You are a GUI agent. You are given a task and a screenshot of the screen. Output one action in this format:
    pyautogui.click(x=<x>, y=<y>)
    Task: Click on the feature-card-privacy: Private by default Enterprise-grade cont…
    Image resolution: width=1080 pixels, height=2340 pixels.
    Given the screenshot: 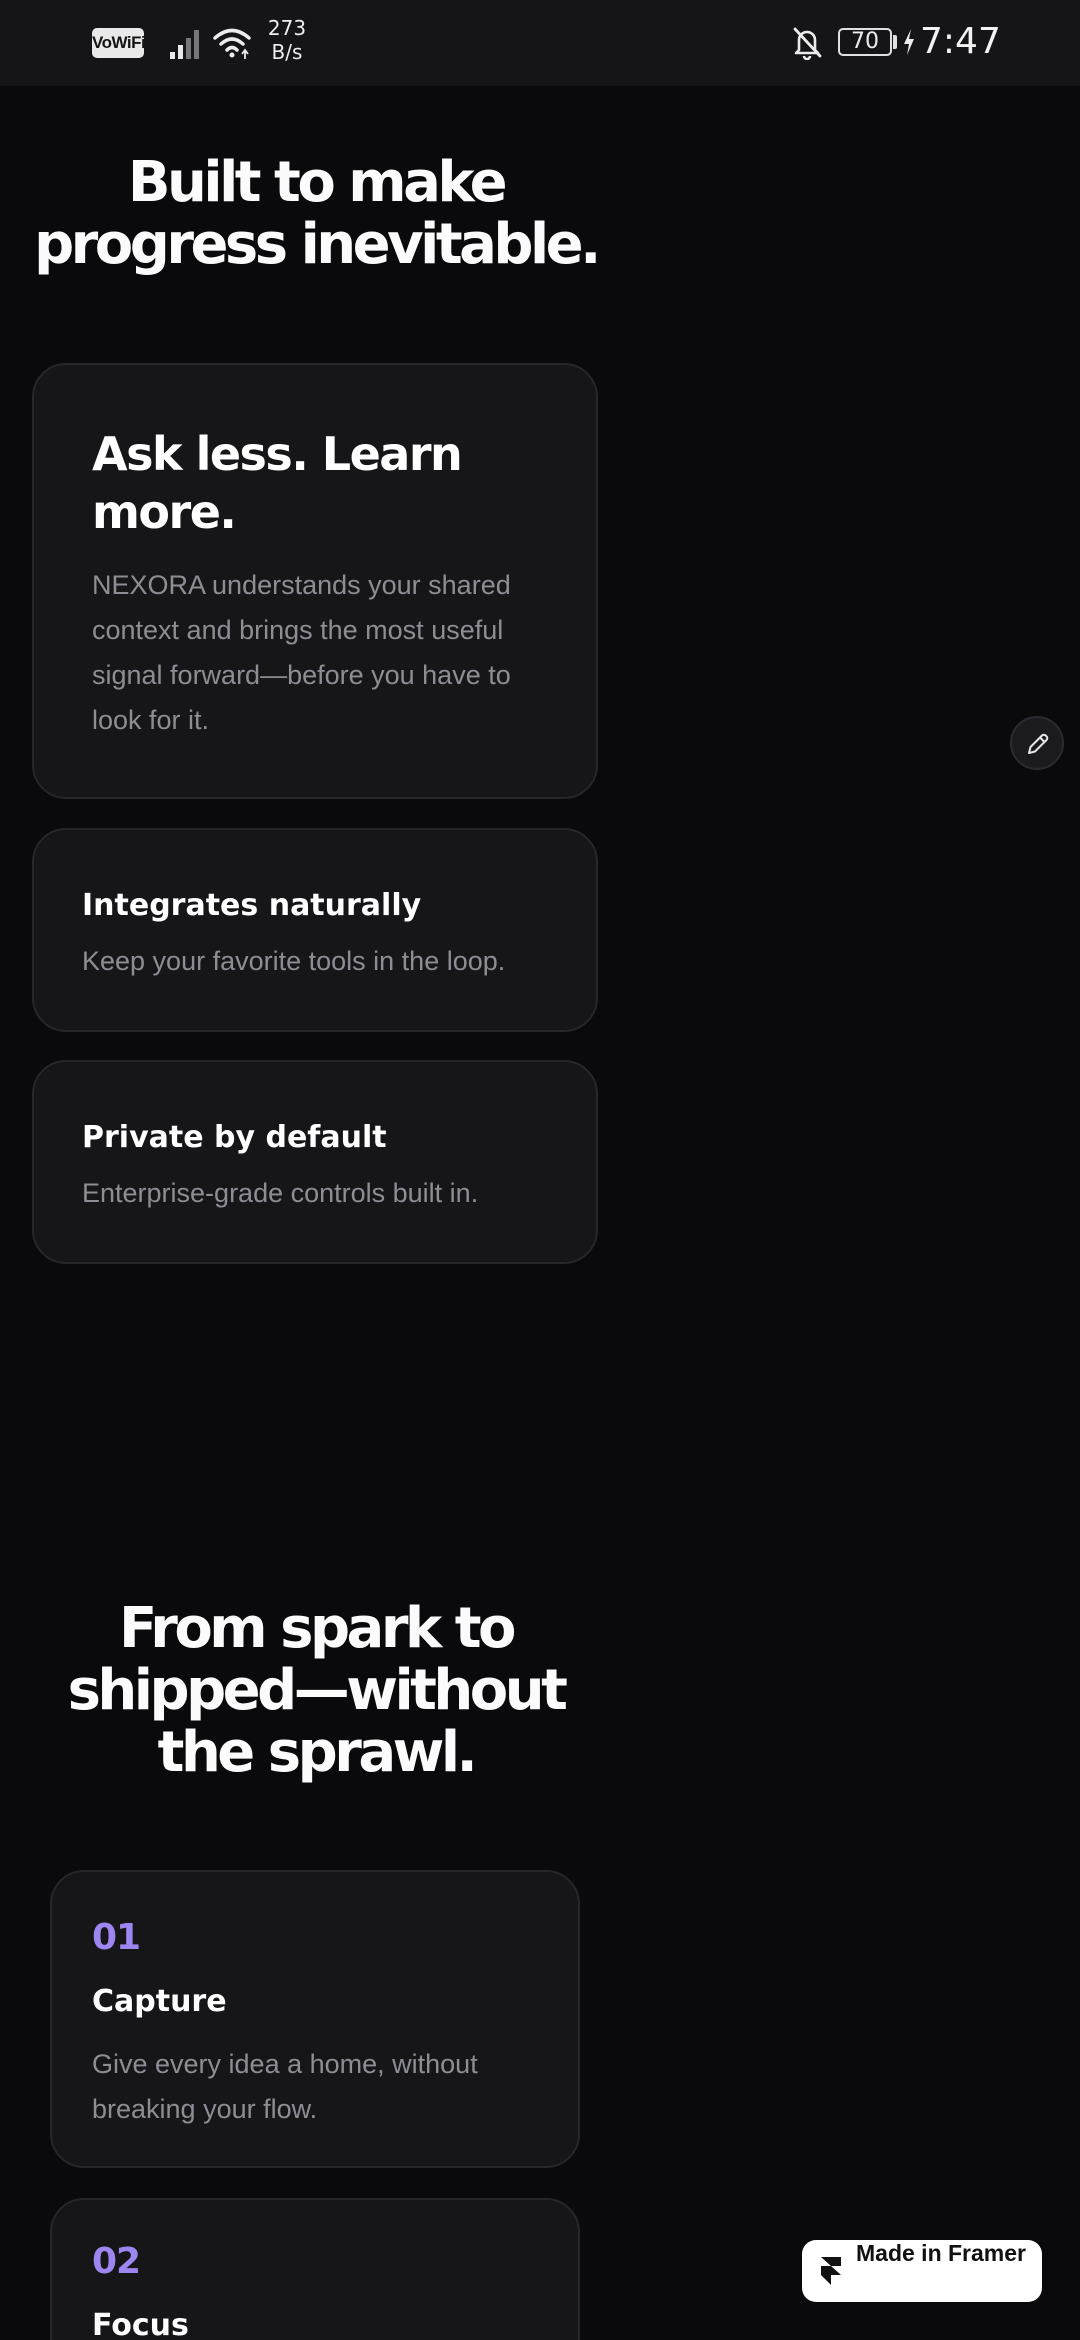 What is the action you would take?
    pyautogui.click(x=315, y=1162)
    